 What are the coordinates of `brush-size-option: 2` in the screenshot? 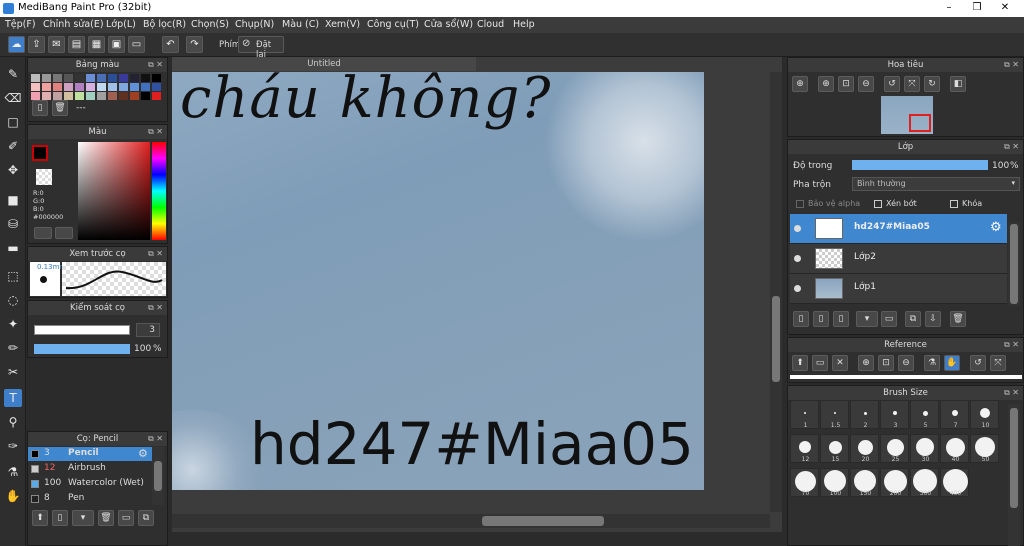 It's located at (864, 414).